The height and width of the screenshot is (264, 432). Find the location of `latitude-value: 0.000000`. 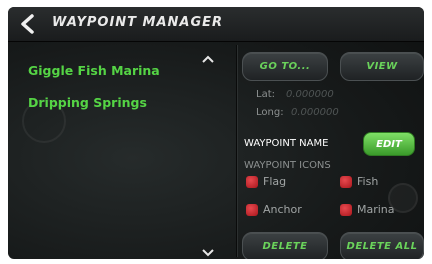

latitude-value: 0.000000 is located at coordinates (310, 94).